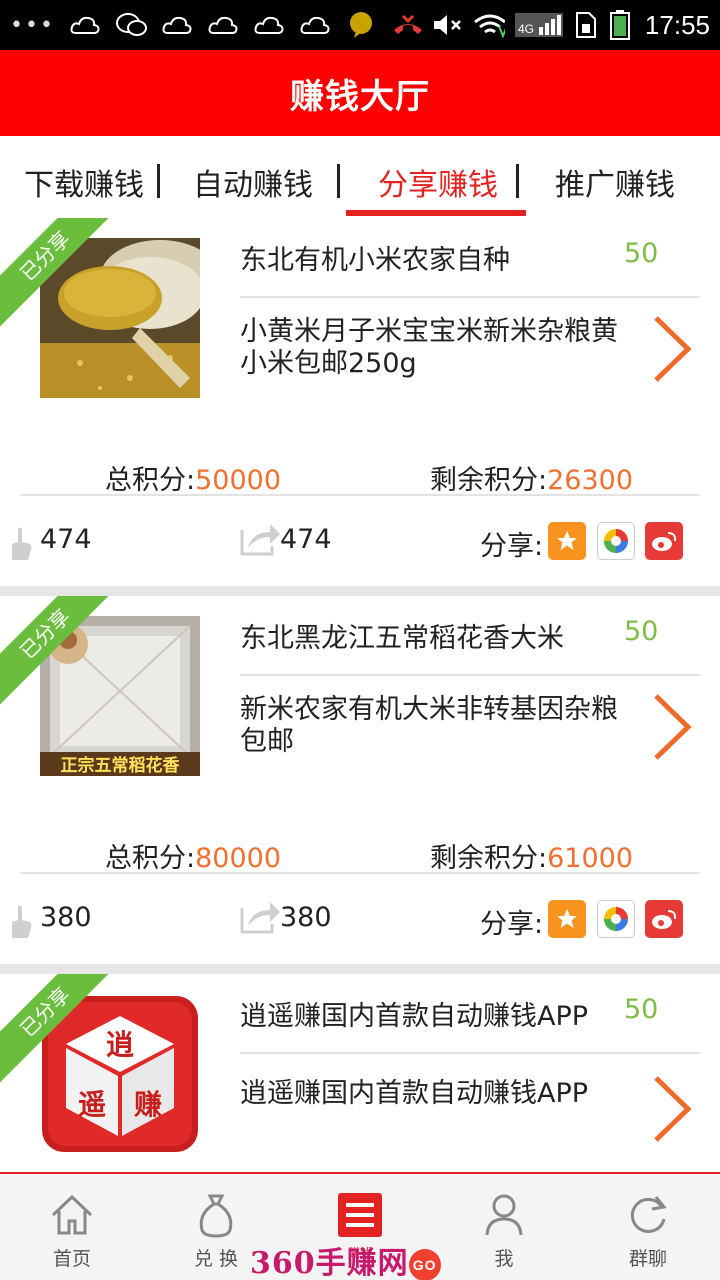 This screenshot has height=1280, width=720. What do you see at coordinates (360, 538) in the screenshot?
I see `item-footer: 474 474 分享:` at bounding box center [360, 538].